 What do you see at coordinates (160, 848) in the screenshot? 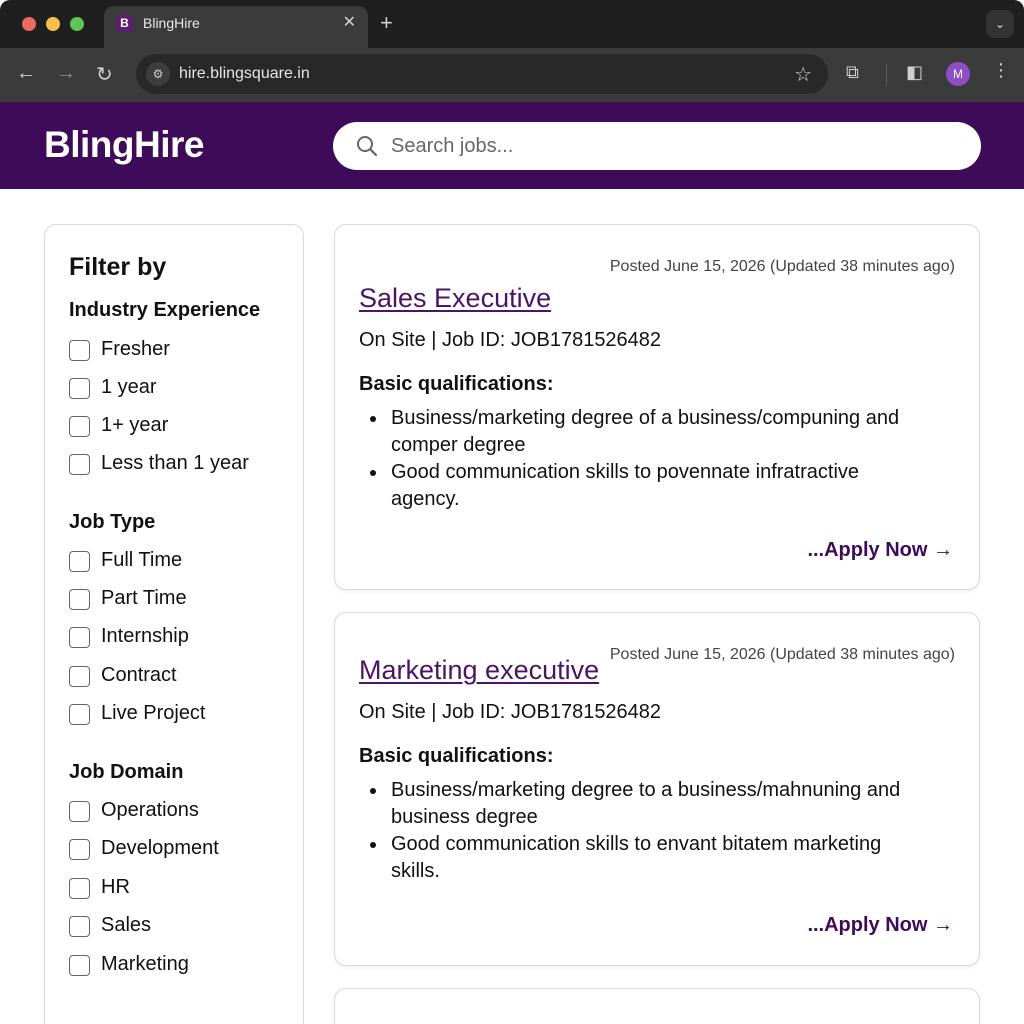
I see `filter-option-label: Development` at bounding box center [160, 848].